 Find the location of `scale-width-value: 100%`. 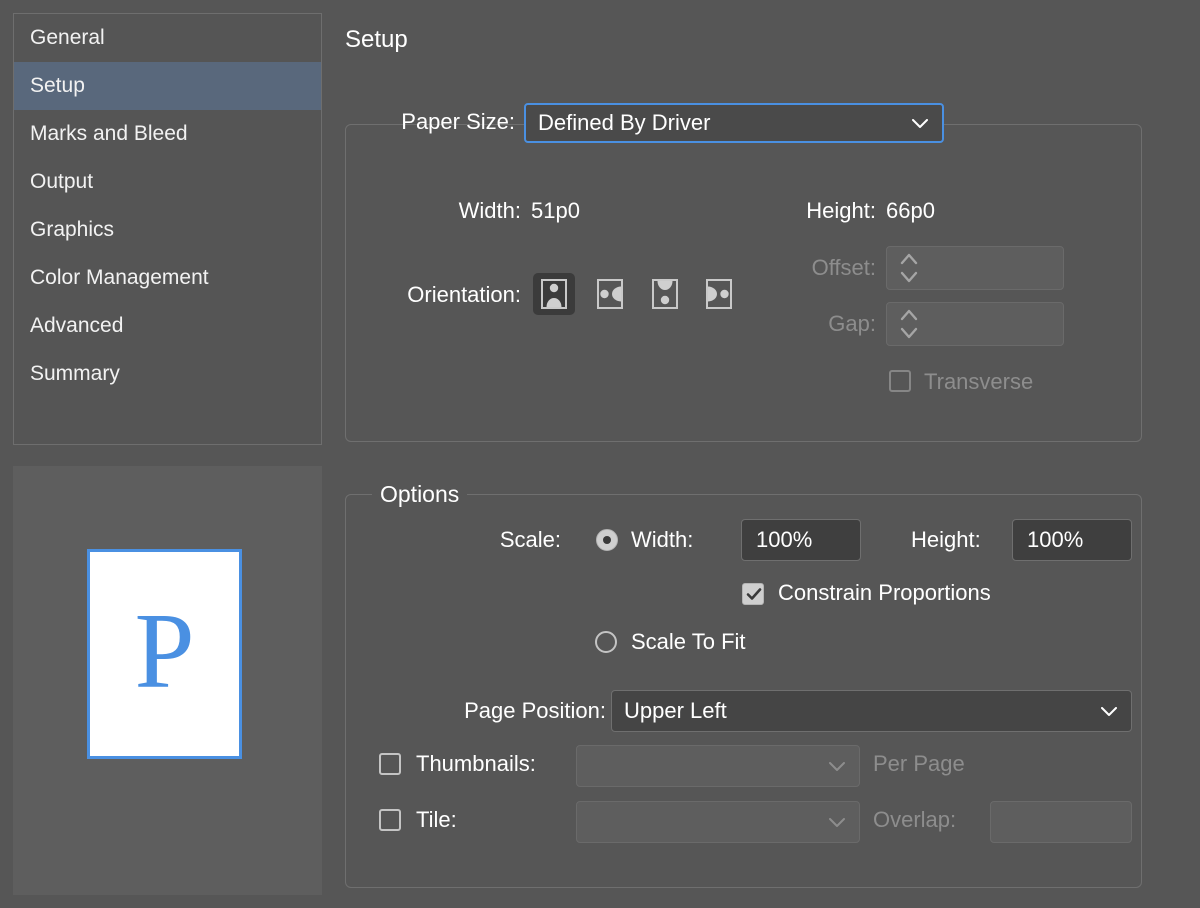

scale-width-value: 100% is located at coordinates (784, 539).